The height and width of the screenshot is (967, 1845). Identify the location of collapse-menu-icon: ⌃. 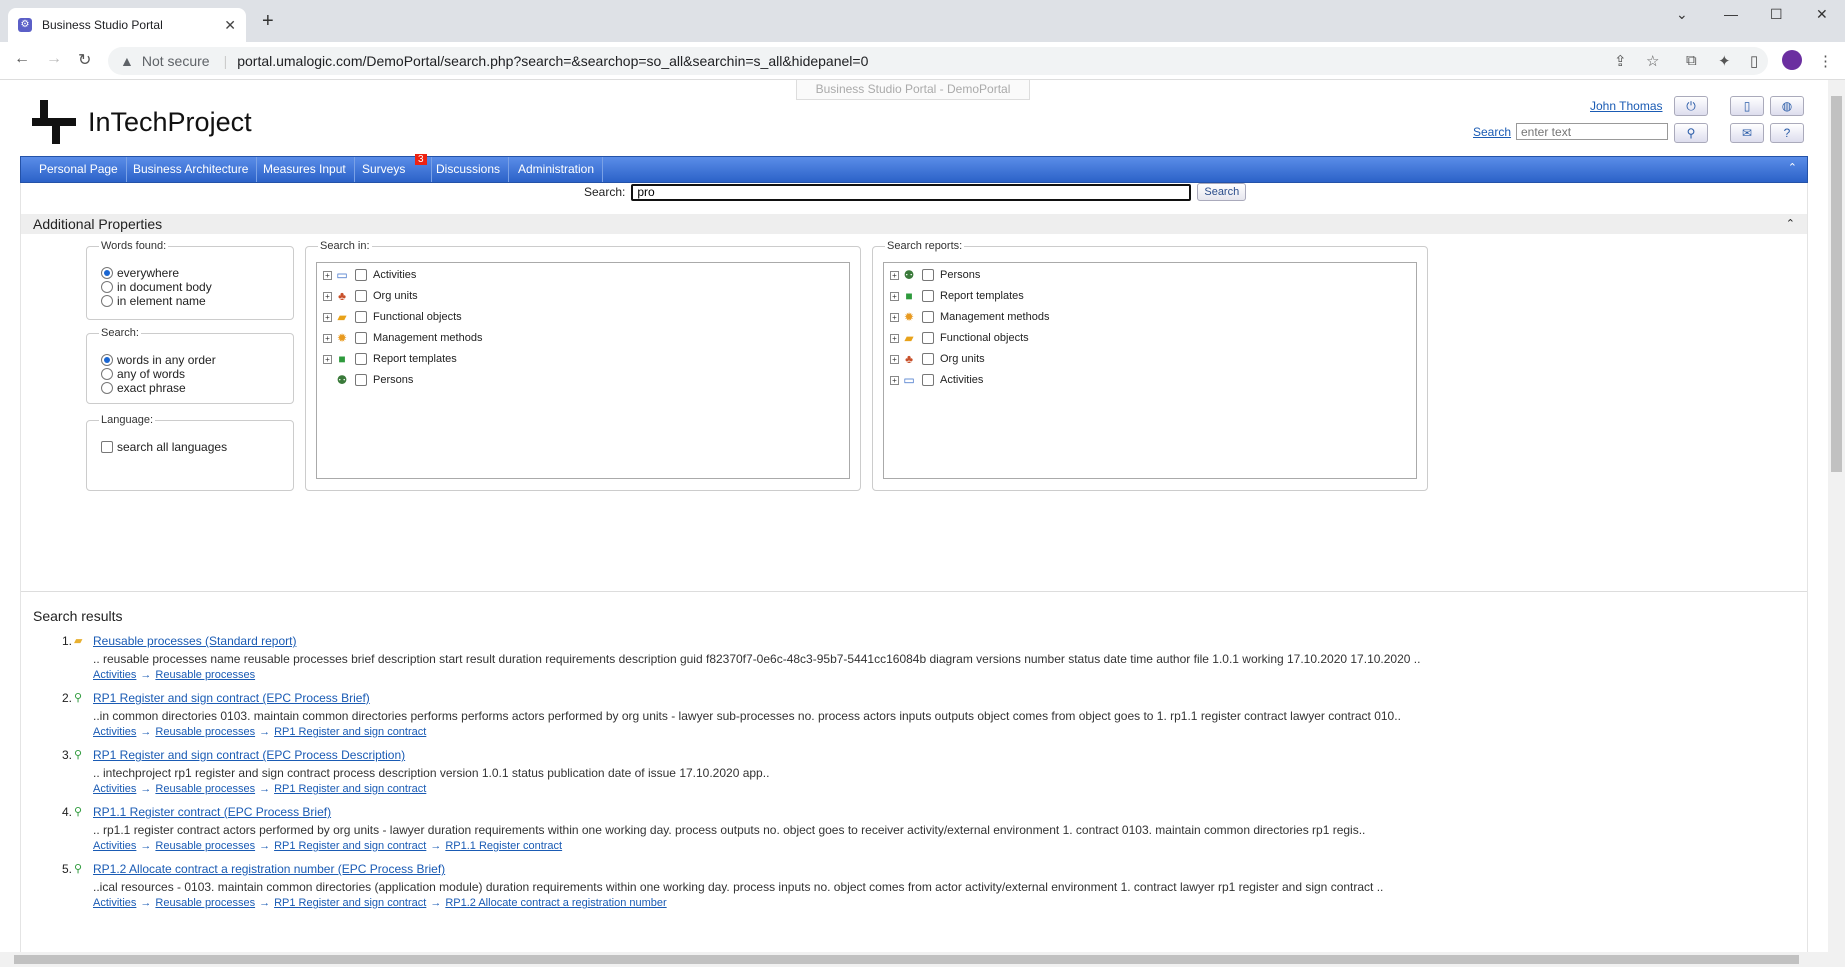
(1792, 167).